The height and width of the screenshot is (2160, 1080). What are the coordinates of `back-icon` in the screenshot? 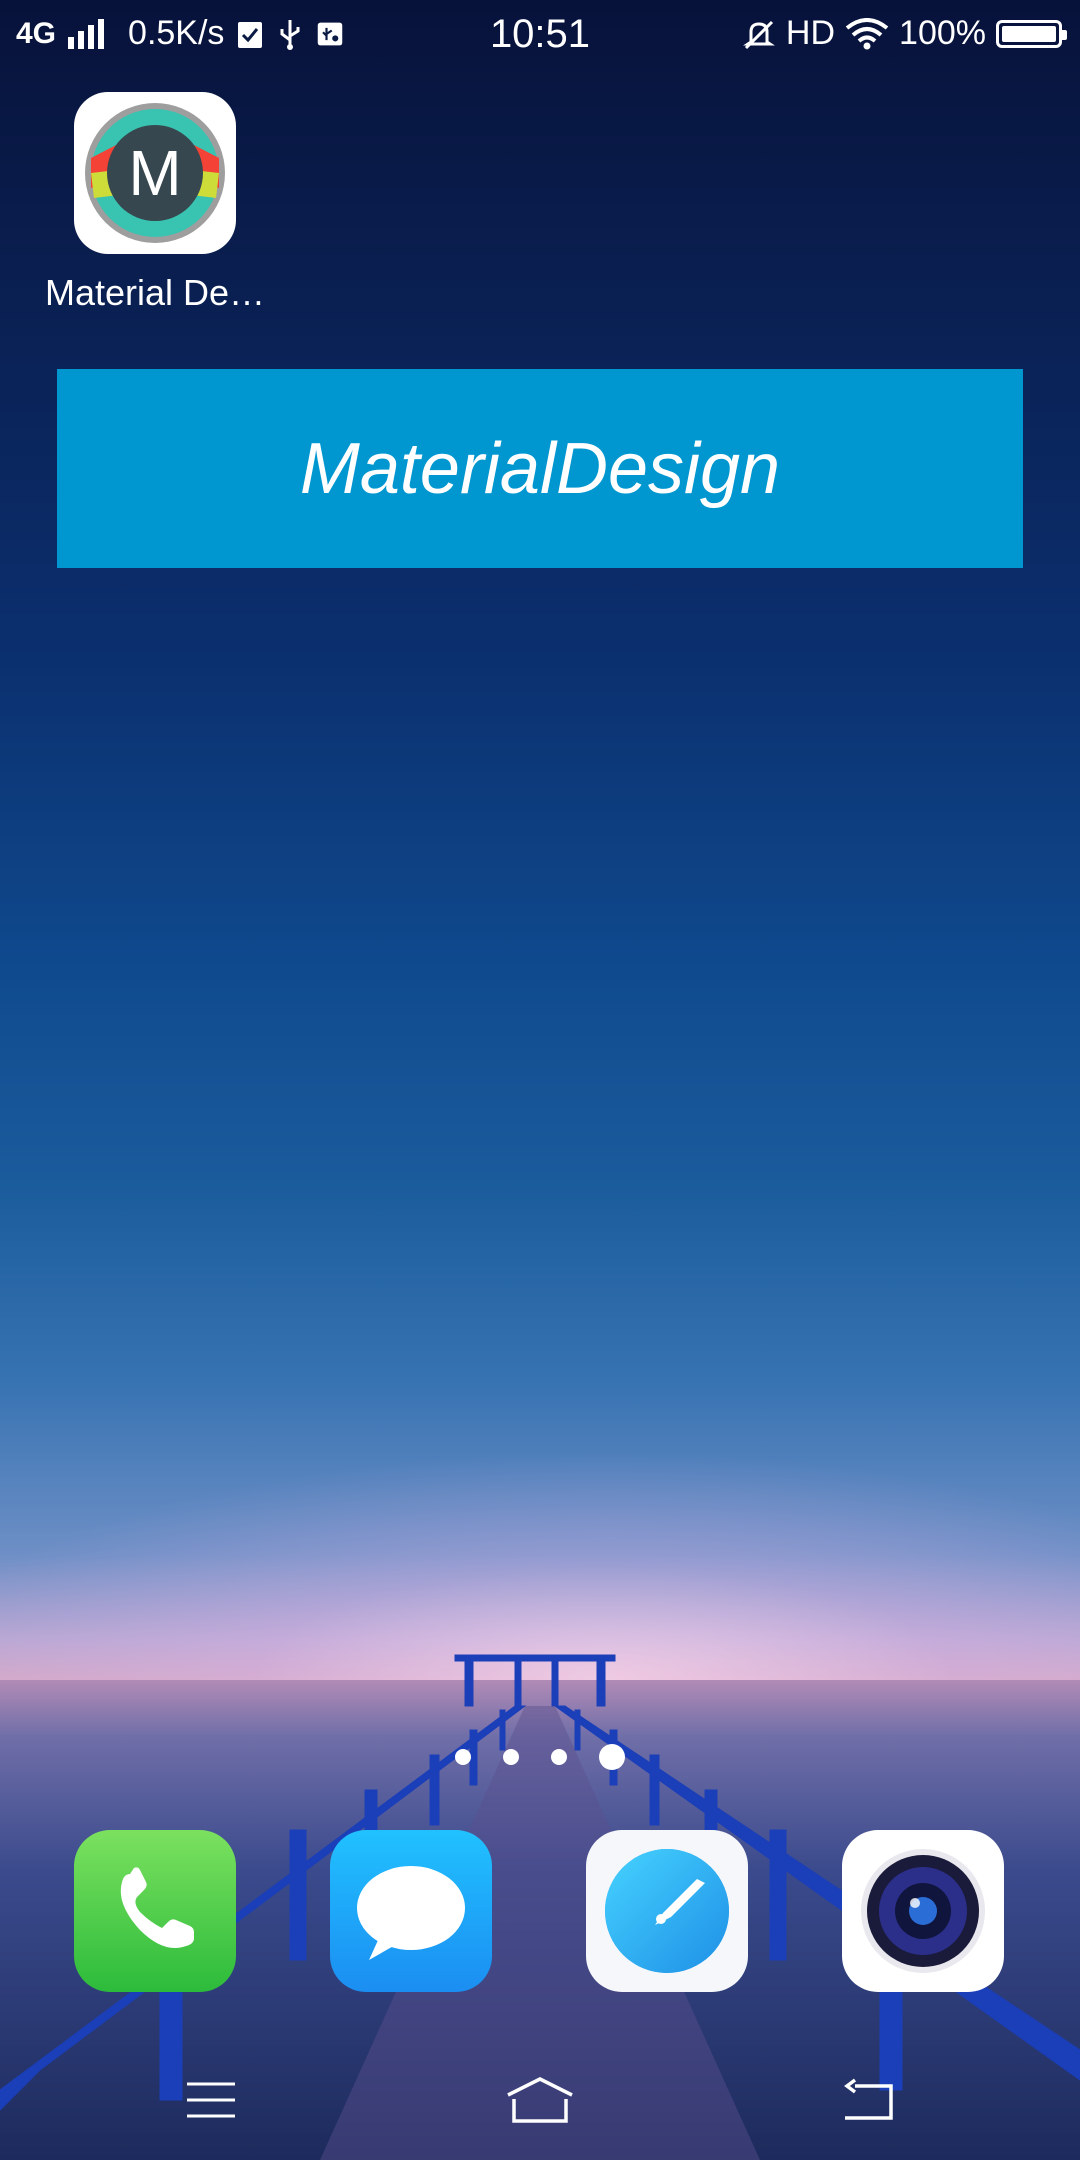 It's located at (868, 2099).